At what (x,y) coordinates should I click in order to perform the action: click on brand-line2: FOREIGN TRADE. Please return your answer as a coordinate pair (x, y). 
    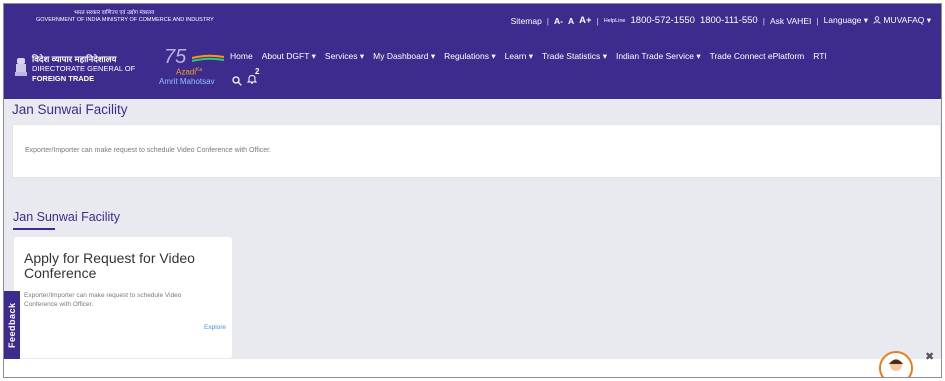
    Looking at the image, I should click on (63, 78).